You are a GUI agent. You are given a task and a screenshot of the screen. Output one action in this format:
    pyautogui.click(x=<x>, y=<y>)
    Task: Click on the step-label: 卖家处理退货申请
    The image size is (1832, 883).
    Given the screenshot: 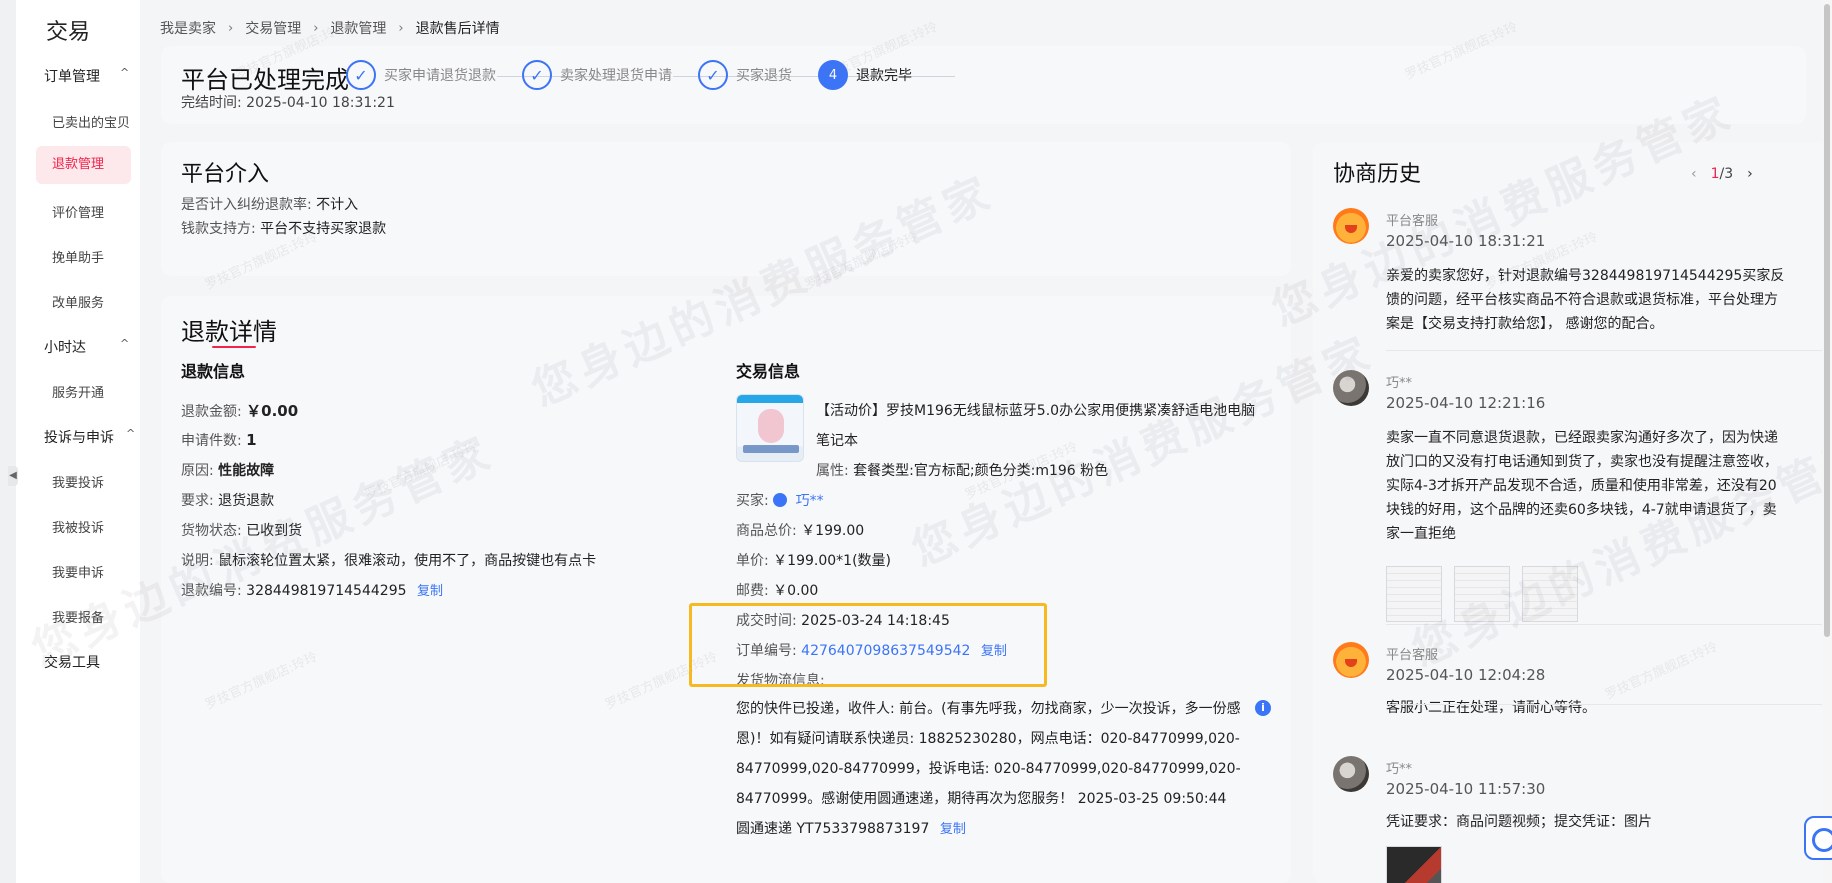 What is the action you would take?
    pyautogui.click(x=616, y=76)
    